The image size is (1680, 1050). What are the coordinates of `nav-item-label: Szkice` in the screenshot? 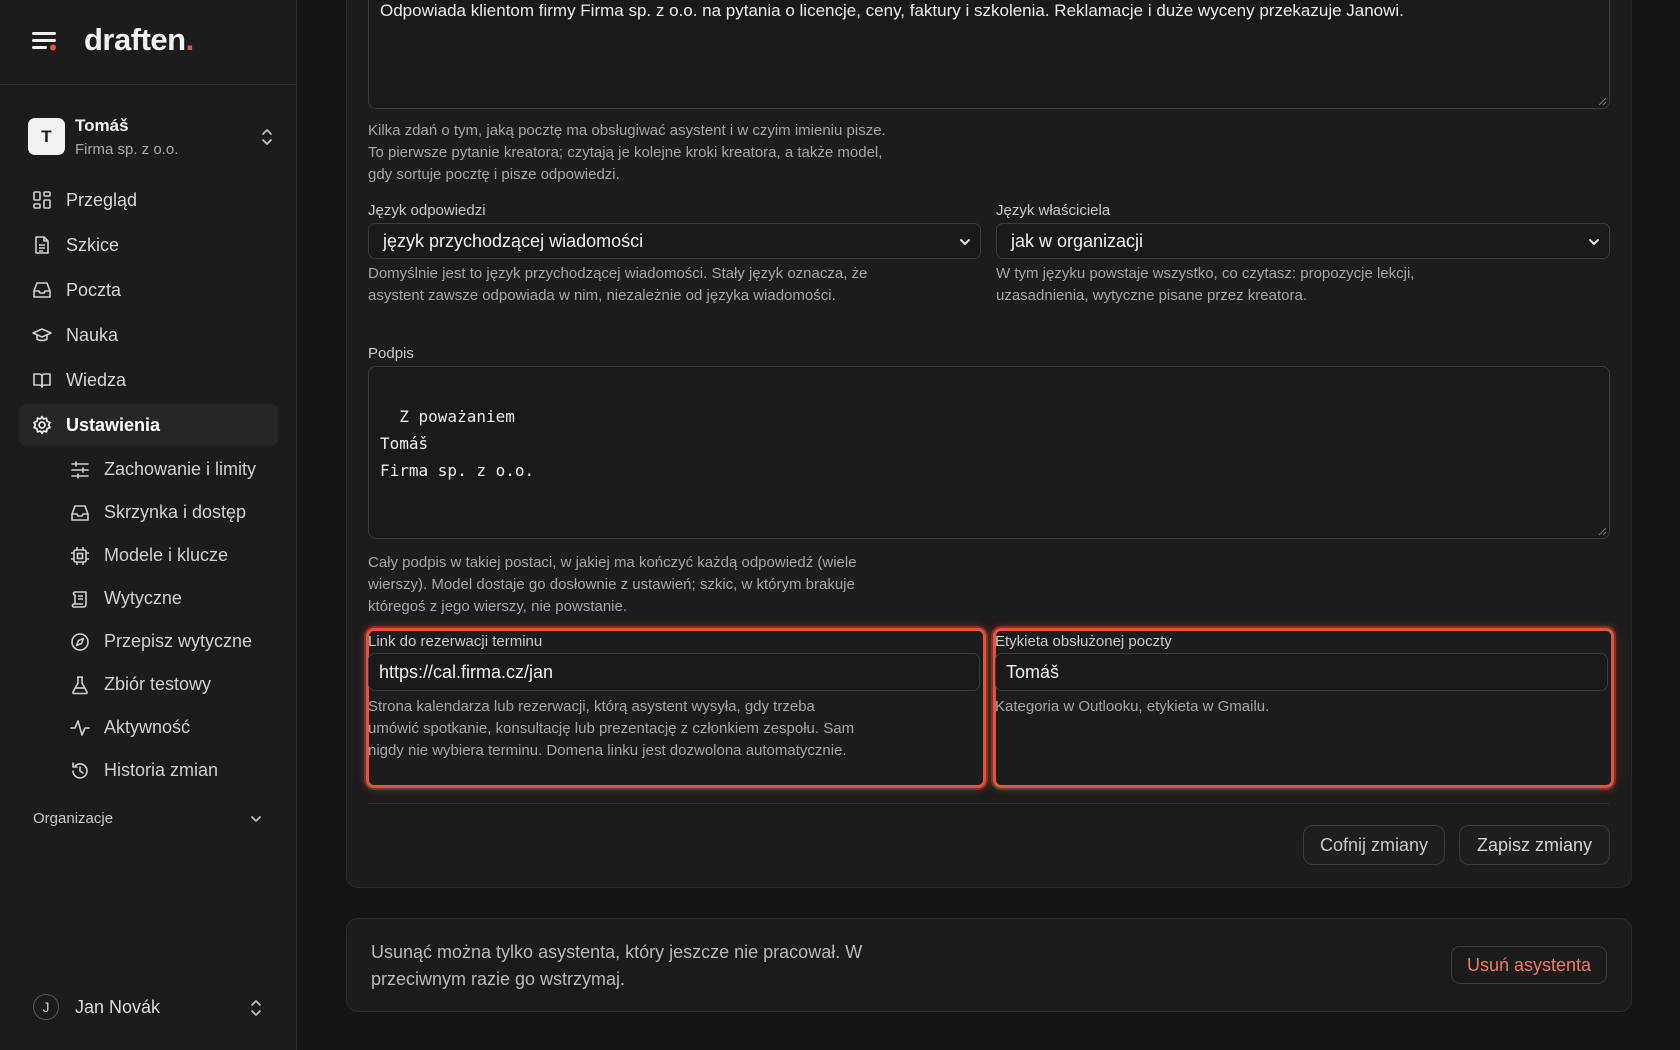 It's located at (93, 244).